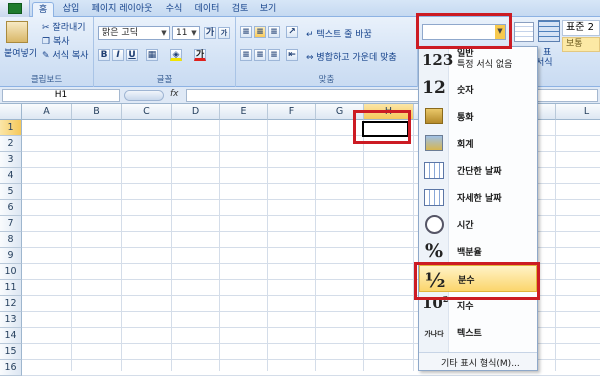  Describe the element at coordinates (11, 160) in the screenshot. I see `row-header-3: 3` at that location.